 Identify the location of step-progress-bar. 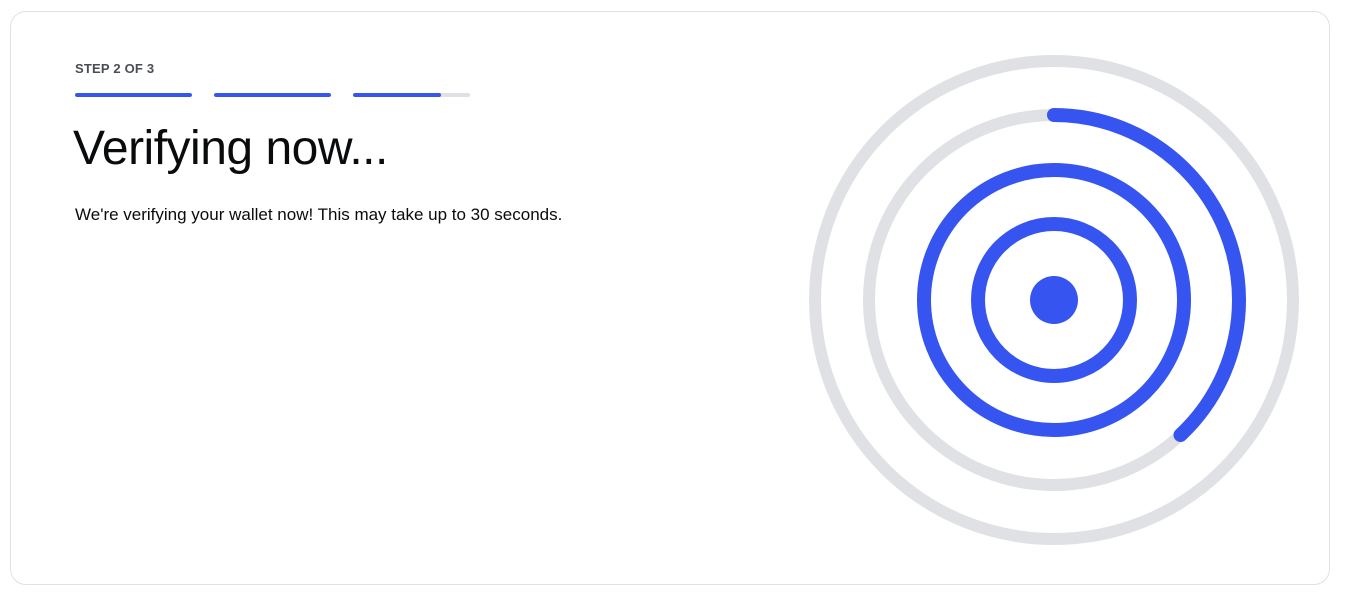
(272, 95).